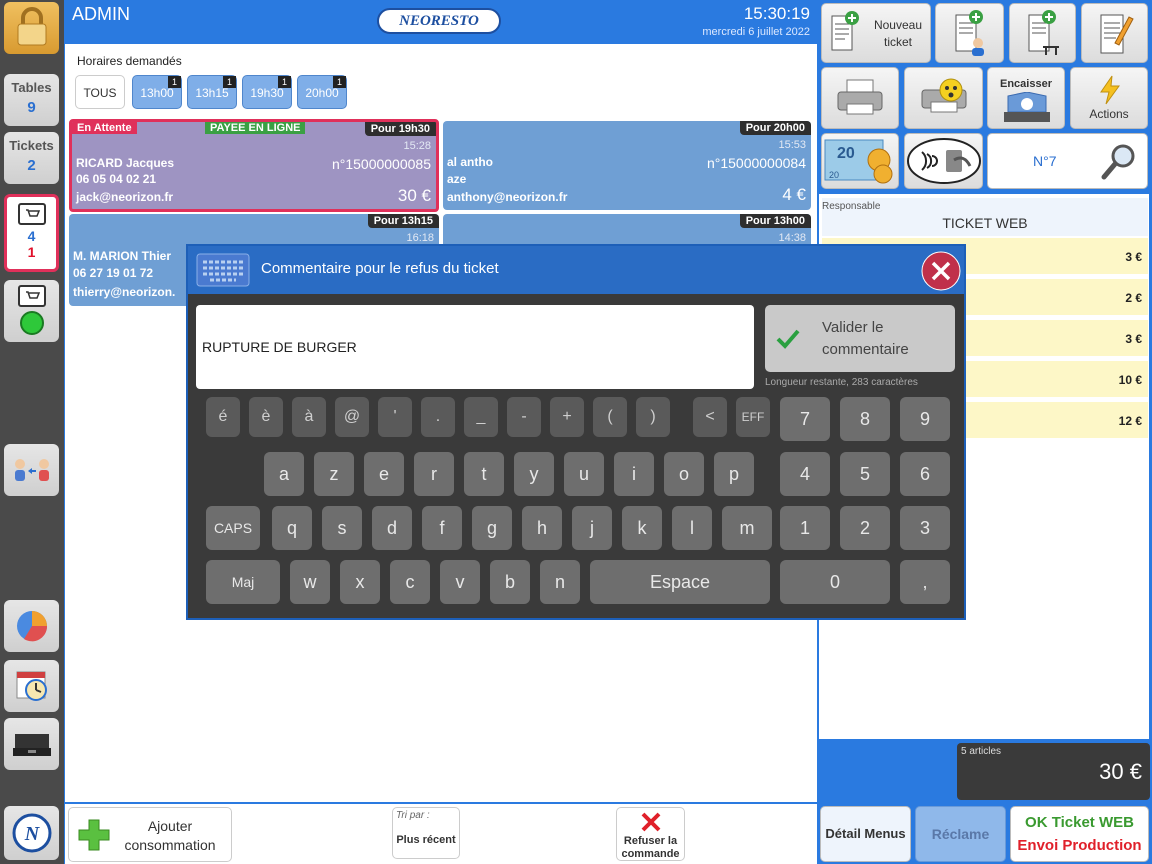 The width and height of the screenshot is (1152, 864). I want to click on refuse-order-button: Refuser la commande, so click(650, 834).